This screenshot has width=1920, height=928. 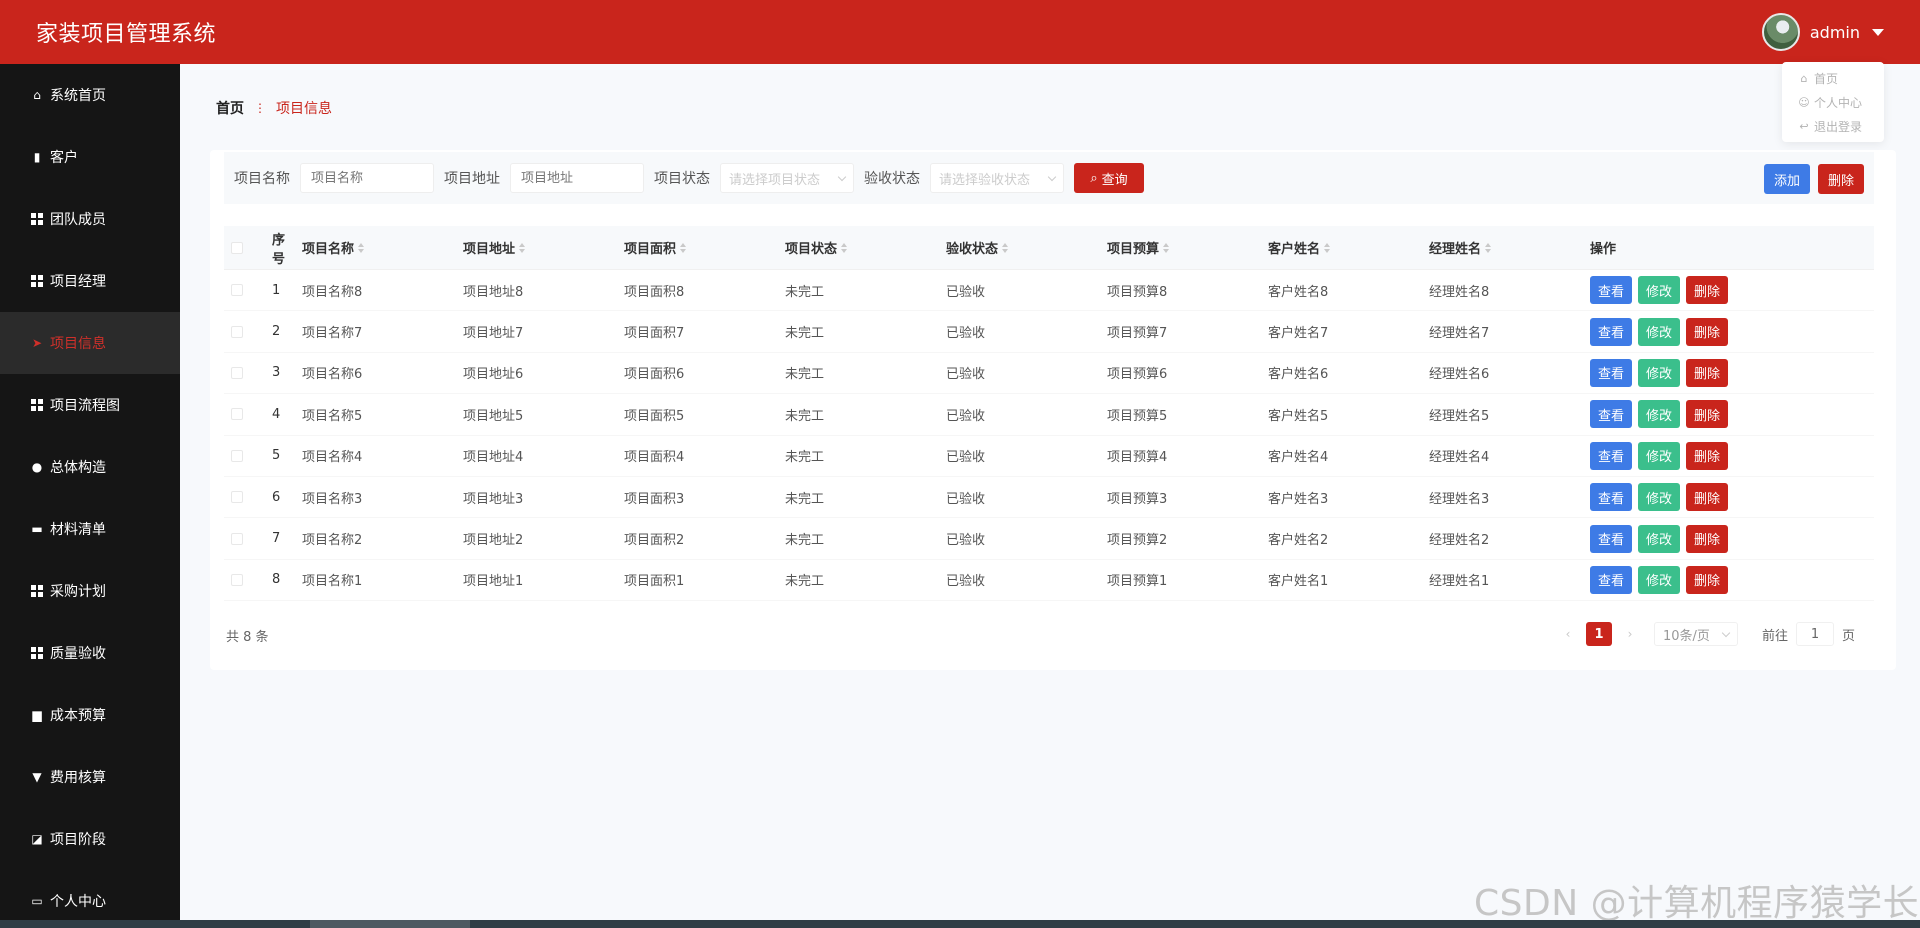 I want to click on cell-area: 项目面积2, so click(x=654, y=541).